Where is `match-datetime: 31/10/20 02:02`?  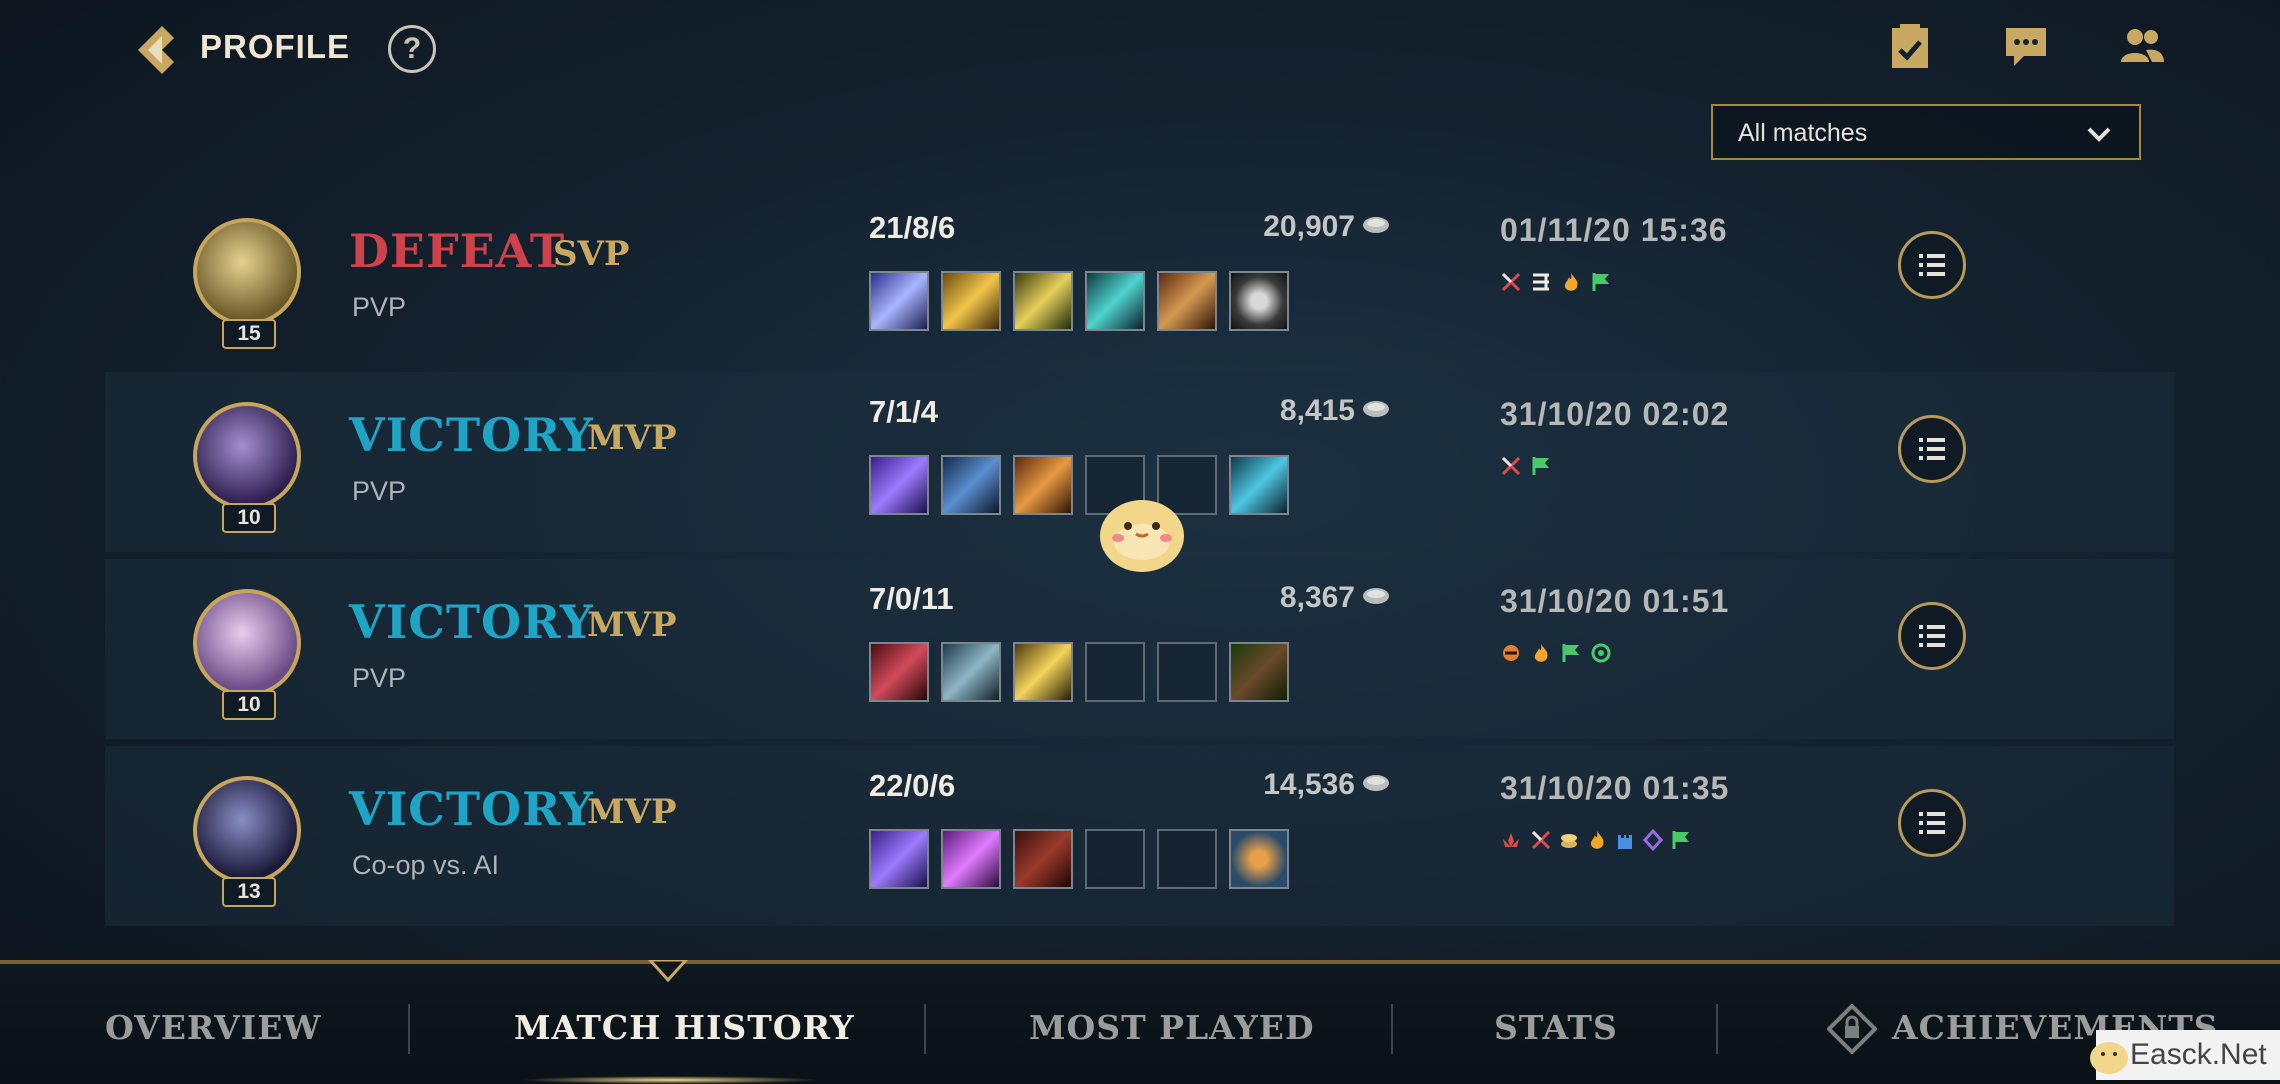
match-datetime: 31/10/20 02:02 is located at coordinates (1615, 414).